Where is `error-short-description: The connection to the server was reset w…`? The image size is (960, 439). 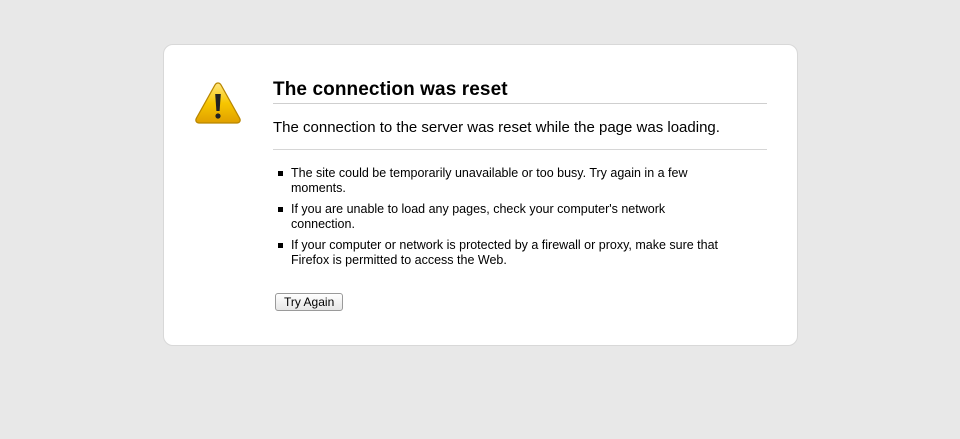
error-short-description: The connection to the server was reset w… is located at coordinates (520, 134).